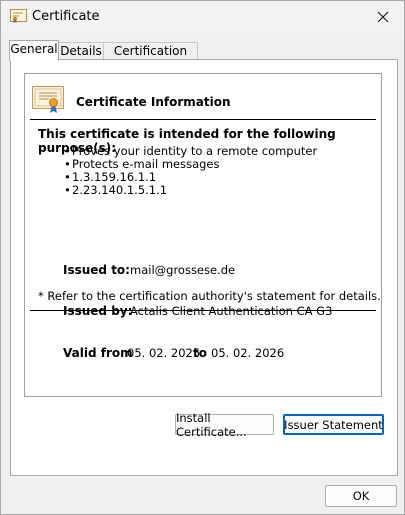 This screenshot has height=515, width=405. I want to click on window-title: Certificate, so click(66, 16).